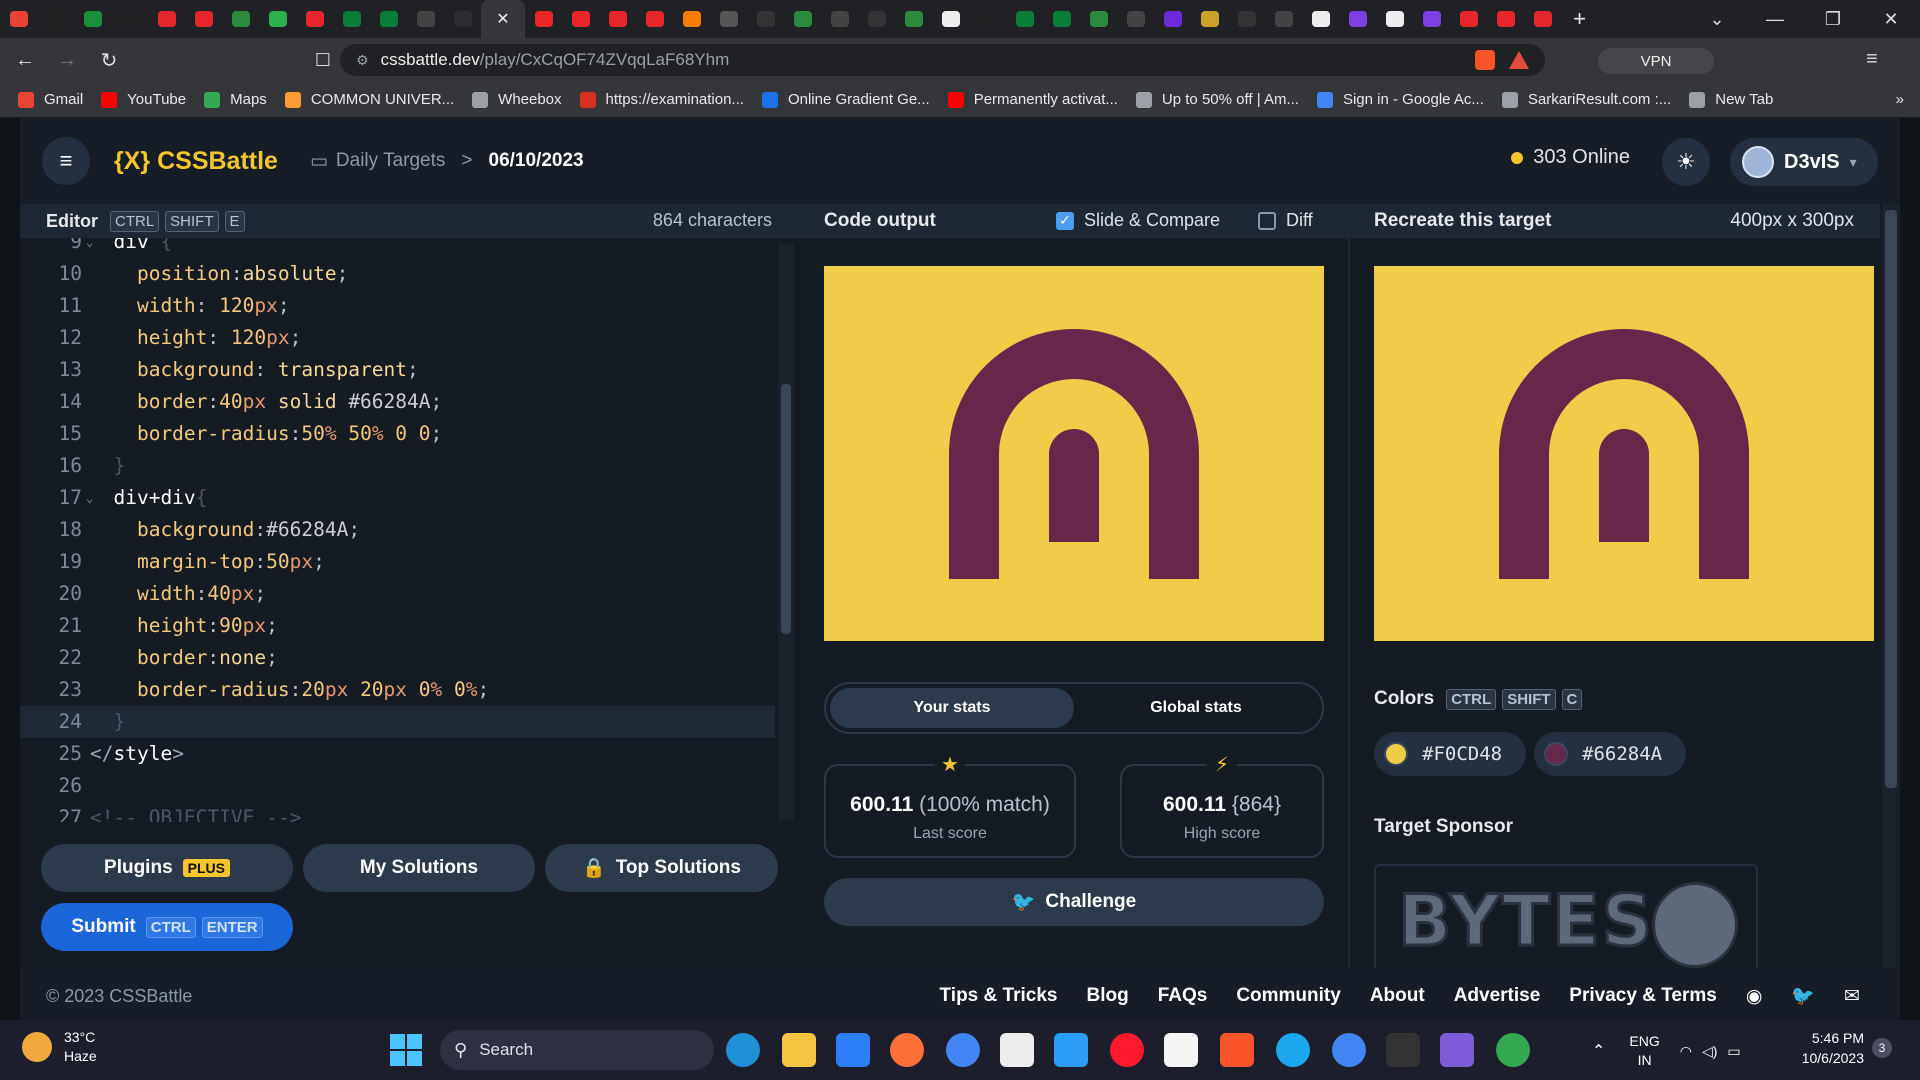  Describe the element at coordinates (1017, 1050) in the screenshot. I see `store-icon` at that location.